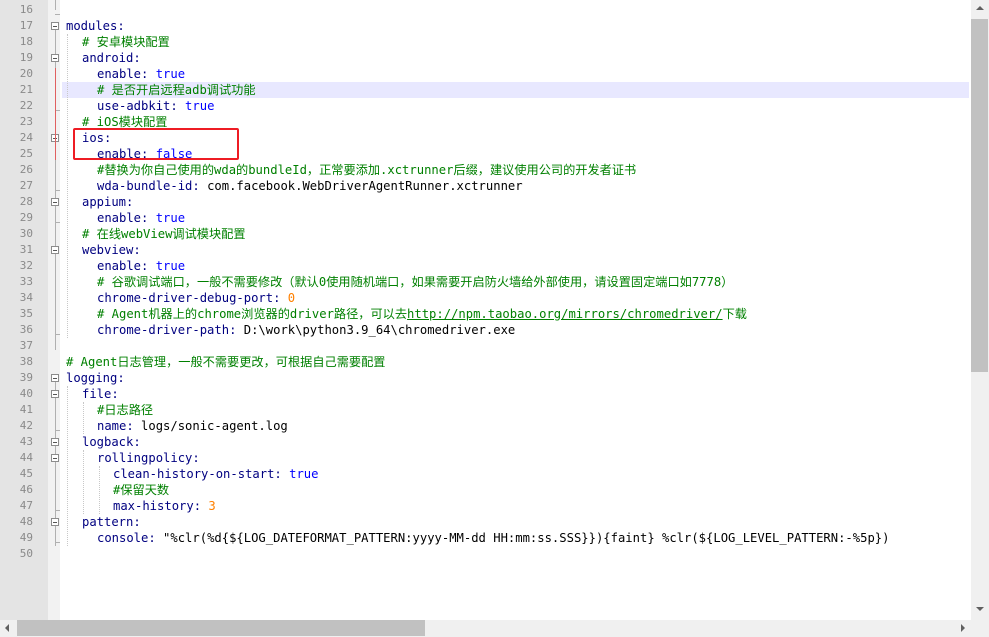 The image size is (989, 637). I want to click on yaml-comment: # 是否开启远程adb调试功能, so click(176, 90).